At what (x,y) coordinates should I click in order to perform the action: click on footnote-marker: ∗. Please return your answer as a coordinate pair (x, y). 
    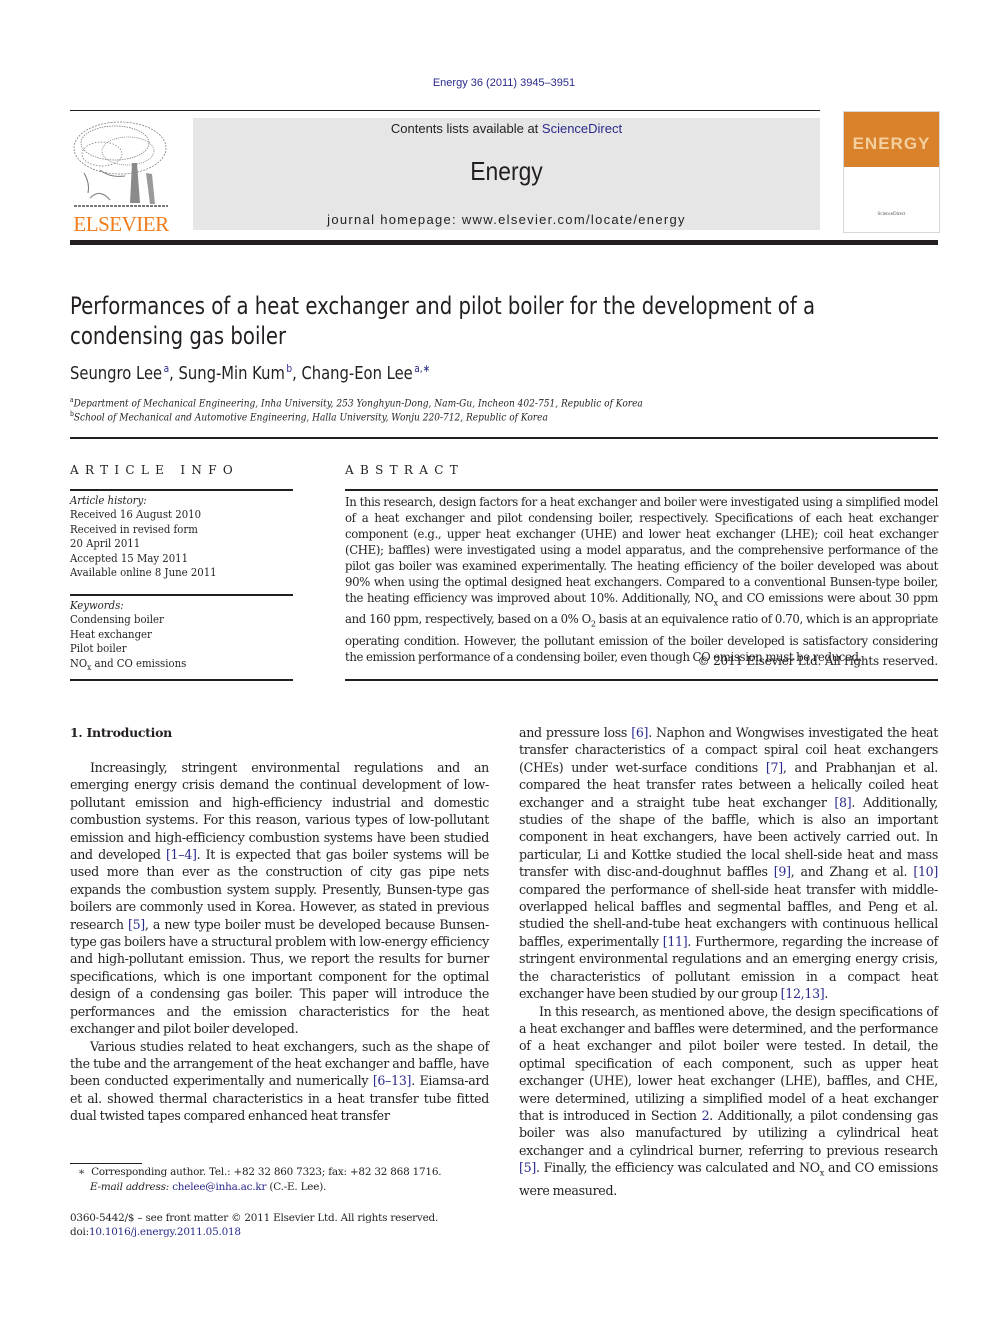
    Looking at the image, I should click on (81, 1172).